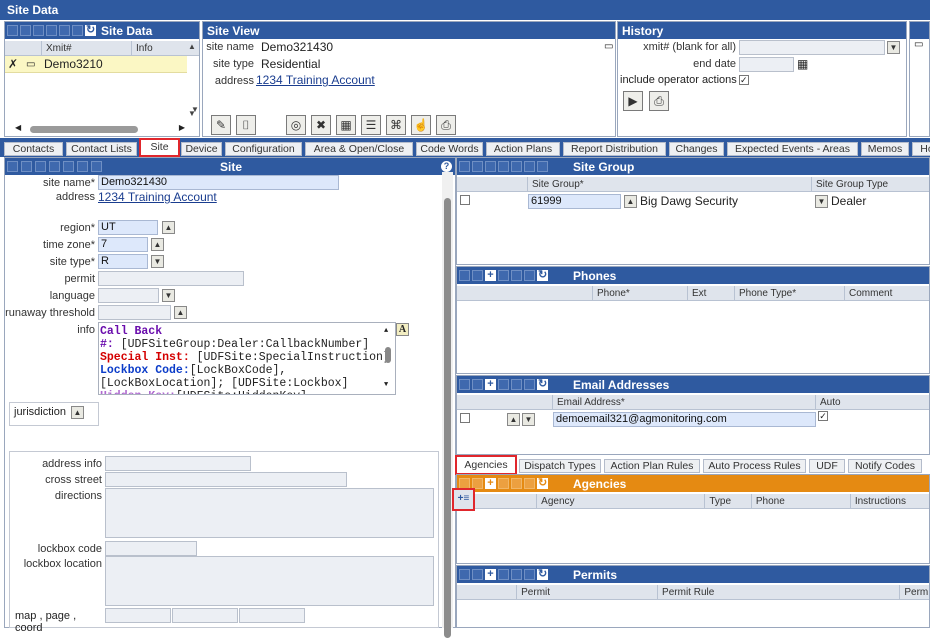 The image size is (930, 638). I want to click on move-down-icon: ▼, so click(528, 419).